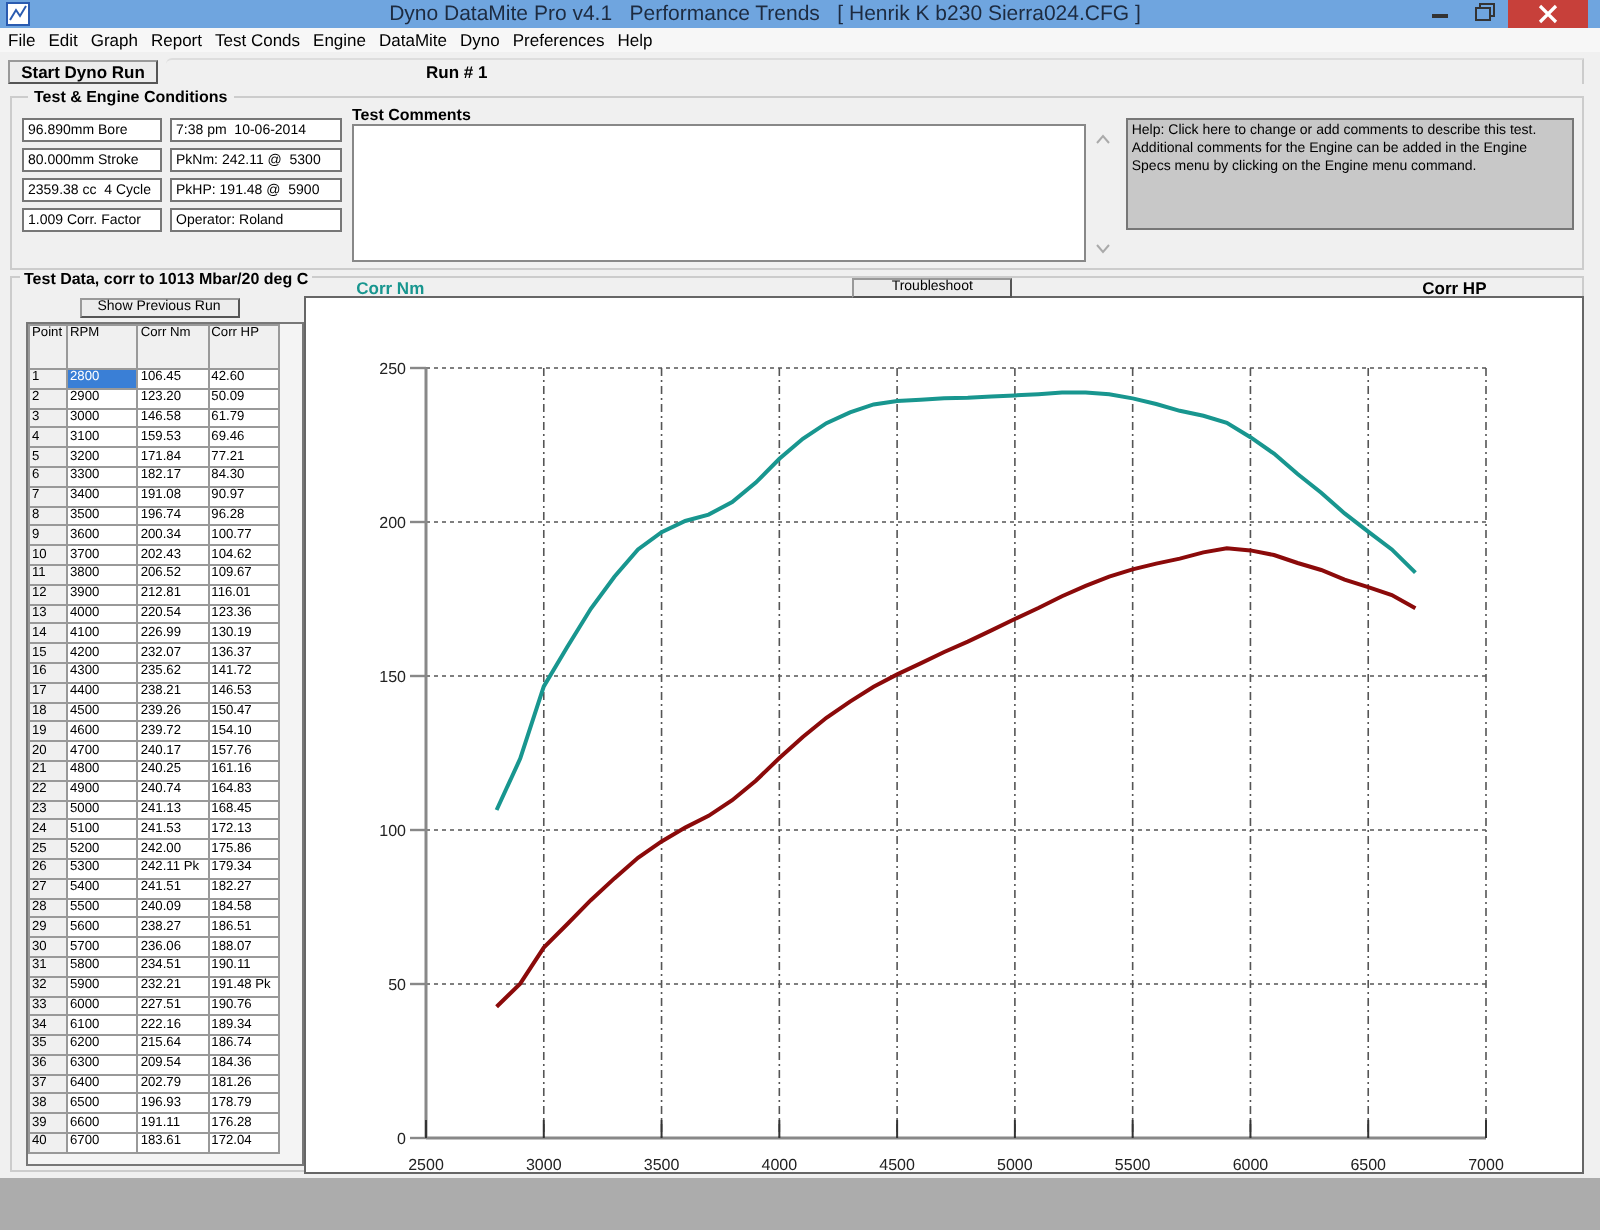  I want to click on axis-label: 4000, so click(779, 1164).